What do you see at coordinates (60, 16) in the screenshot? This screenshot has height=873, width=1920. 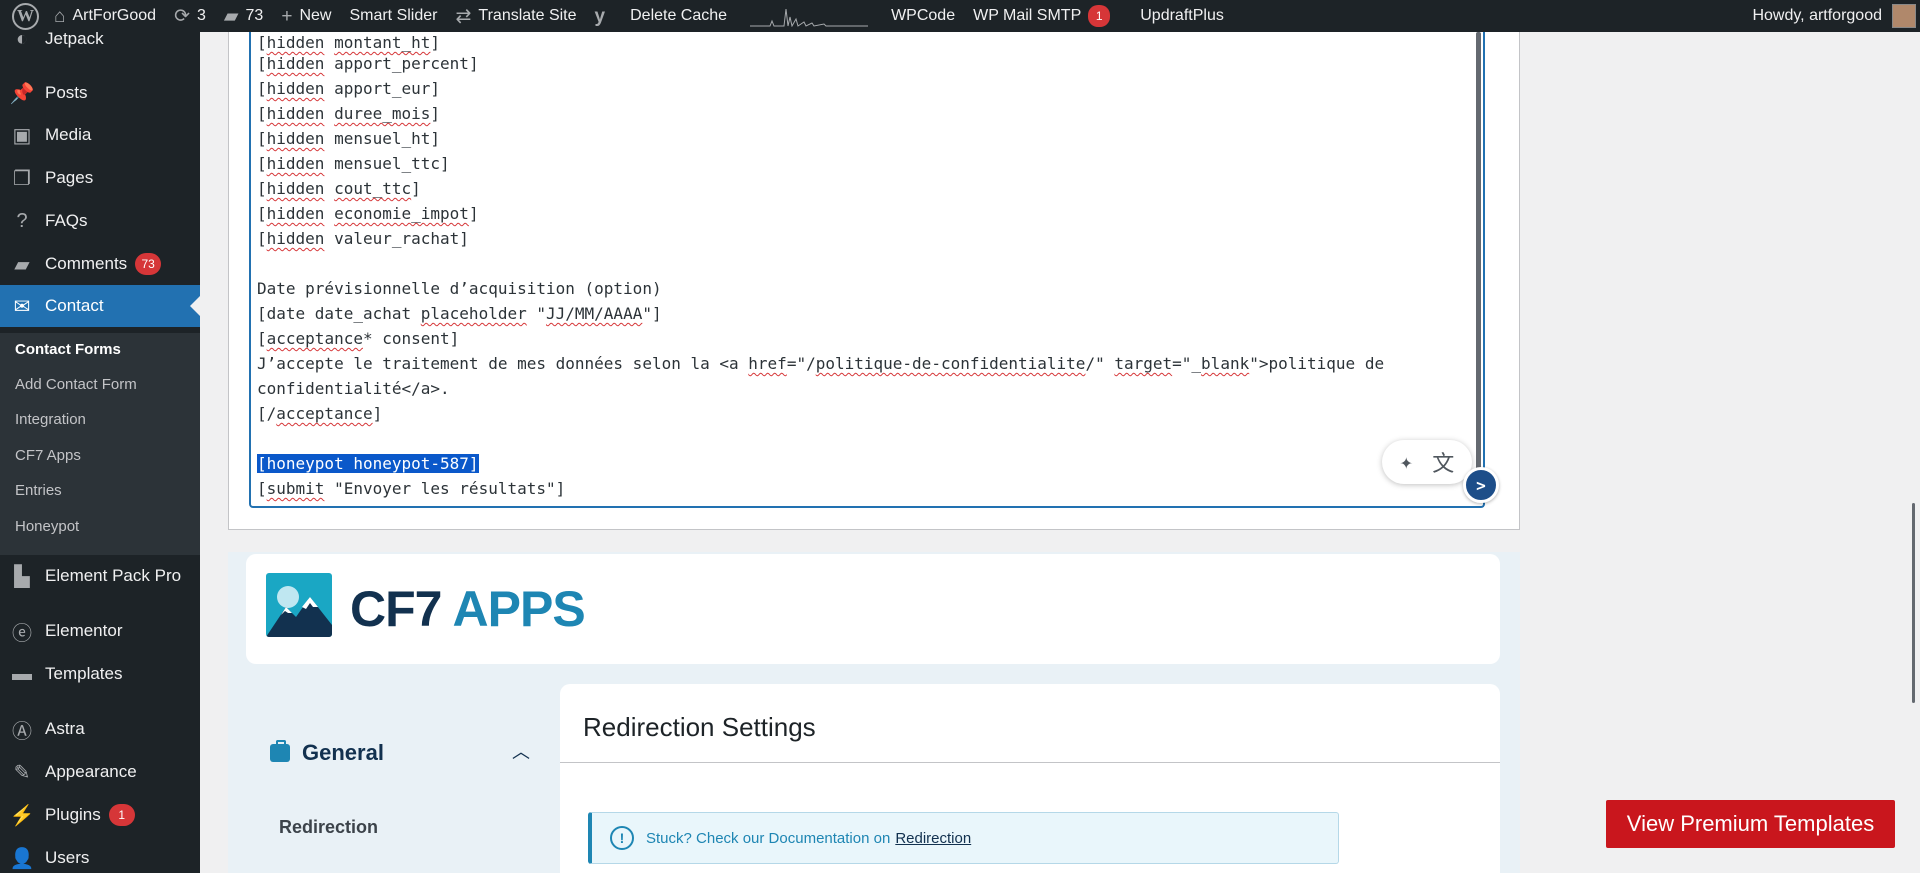 I see `home-icon: ⌂` at bounding box center [60, 16].